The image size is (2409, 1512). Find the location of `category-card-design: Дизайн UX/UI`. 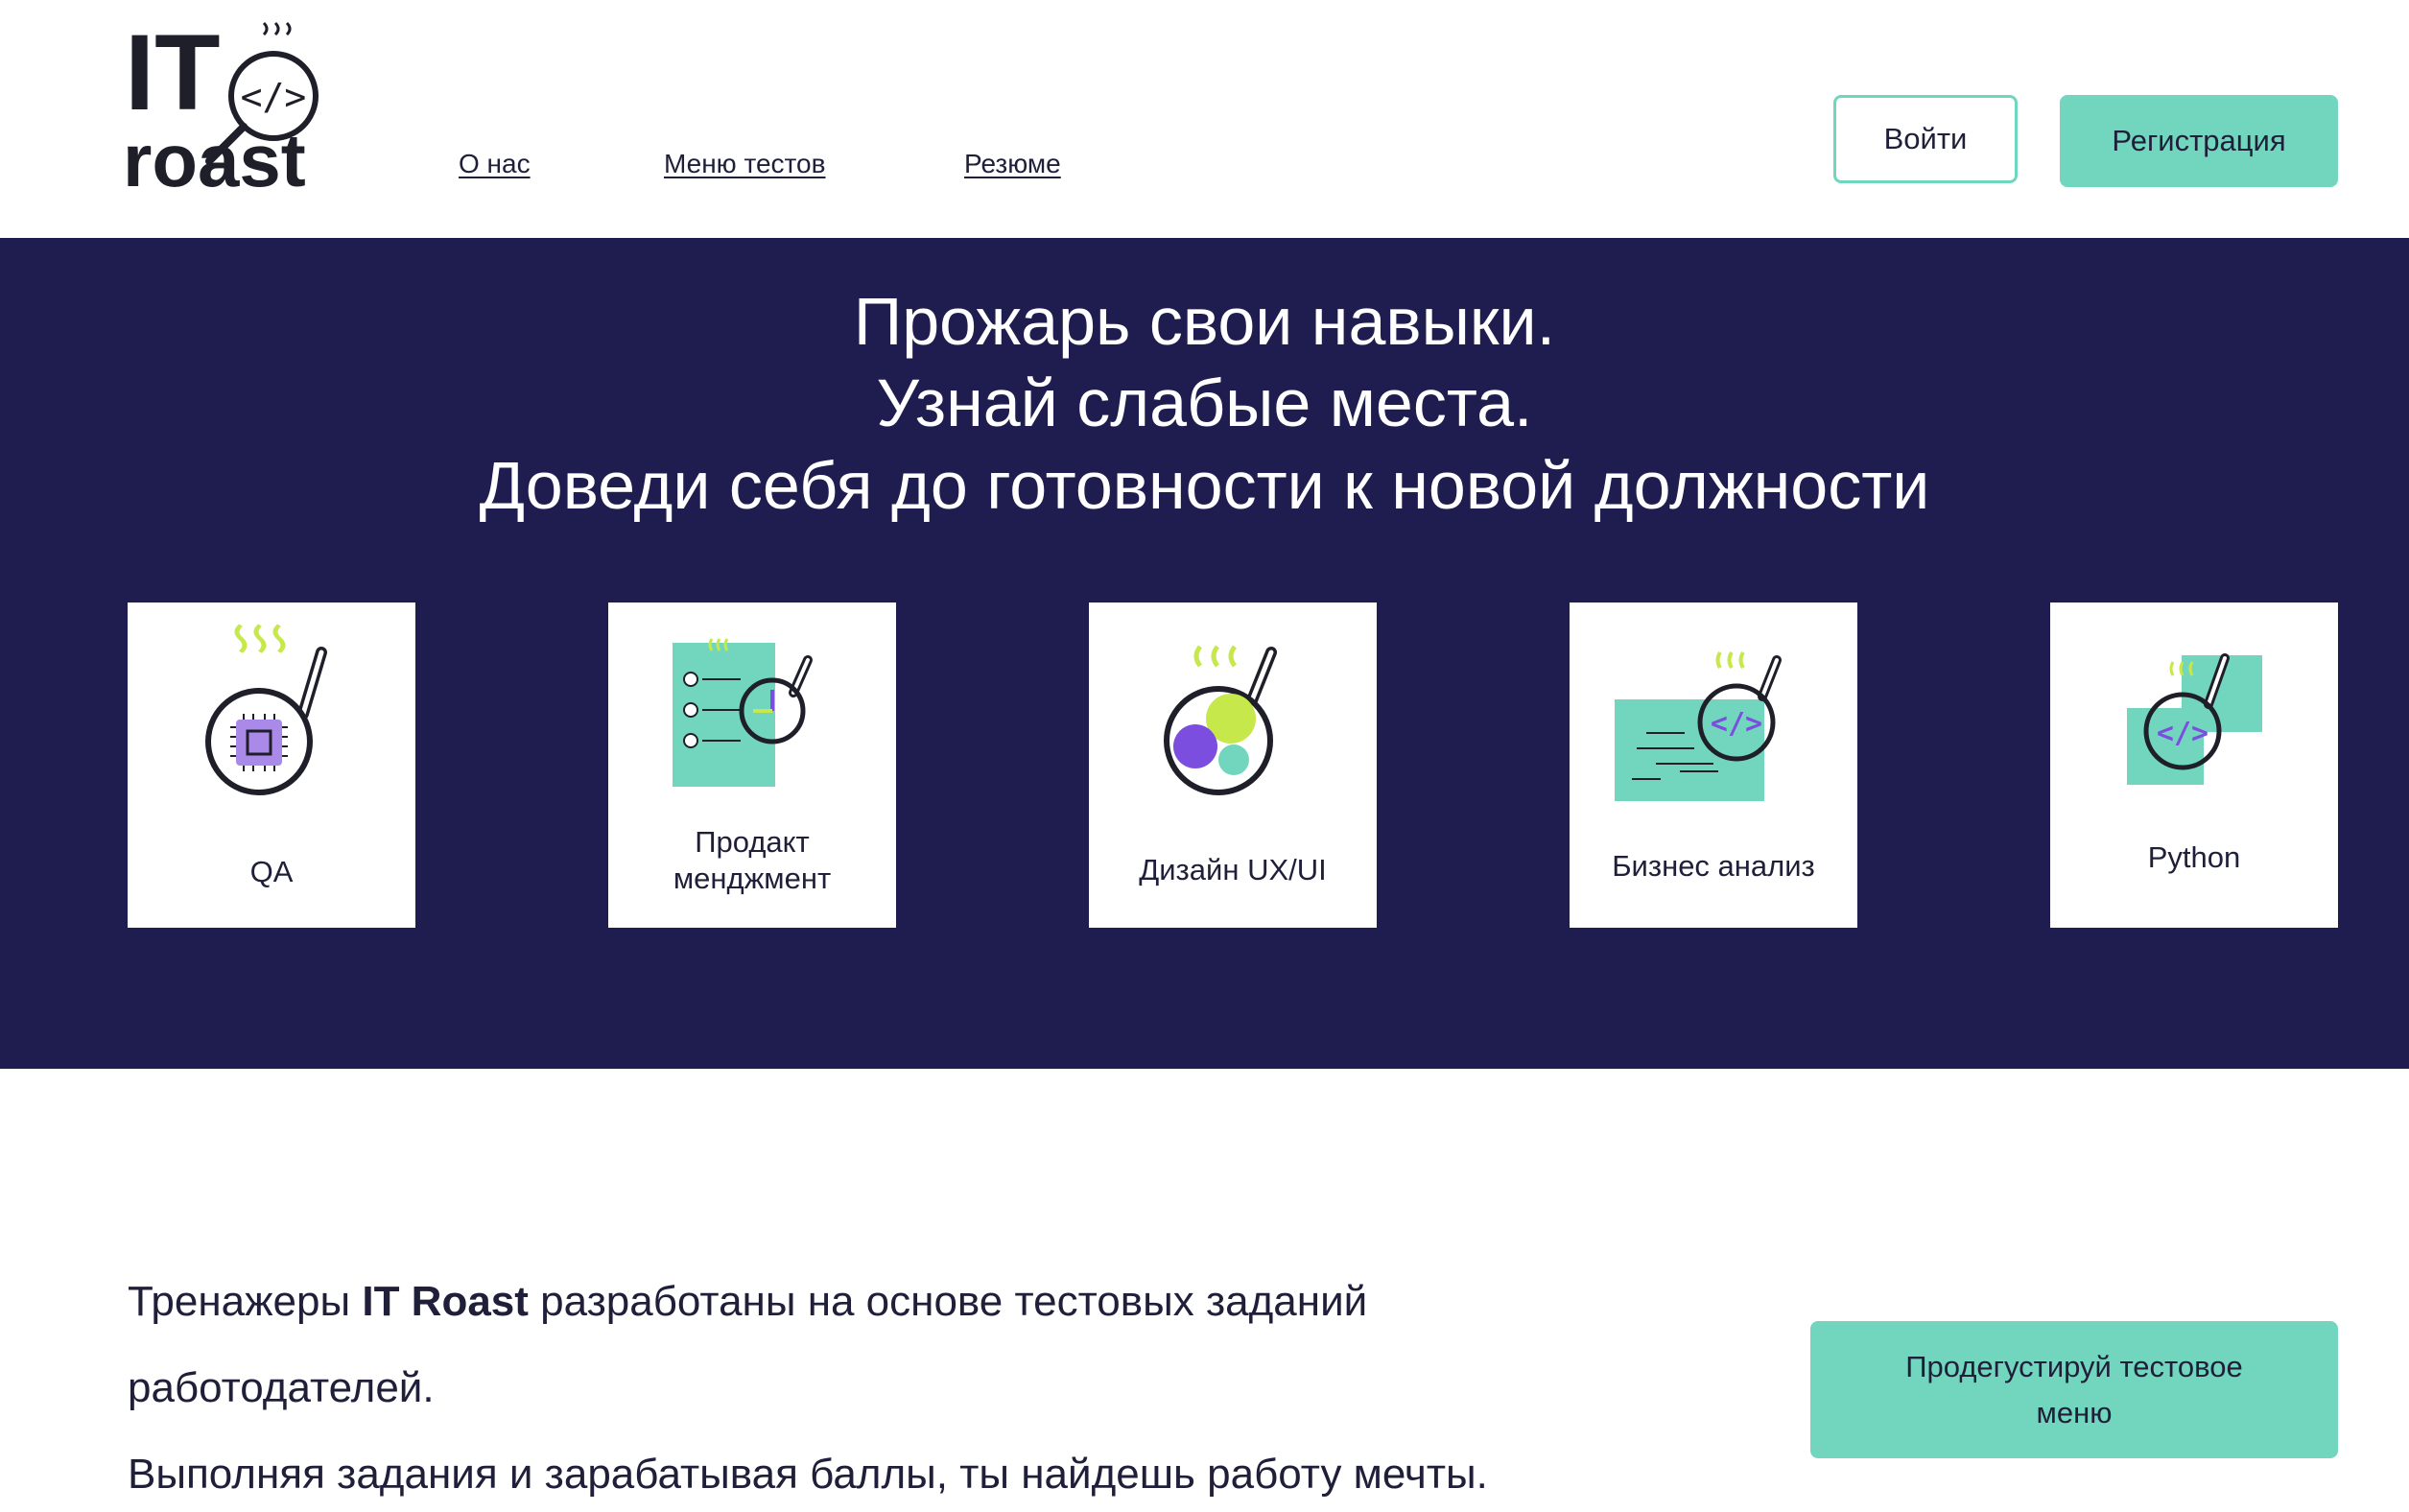

category-card-design: Дизайн UX/UI is located at coordinates (1233, 765).